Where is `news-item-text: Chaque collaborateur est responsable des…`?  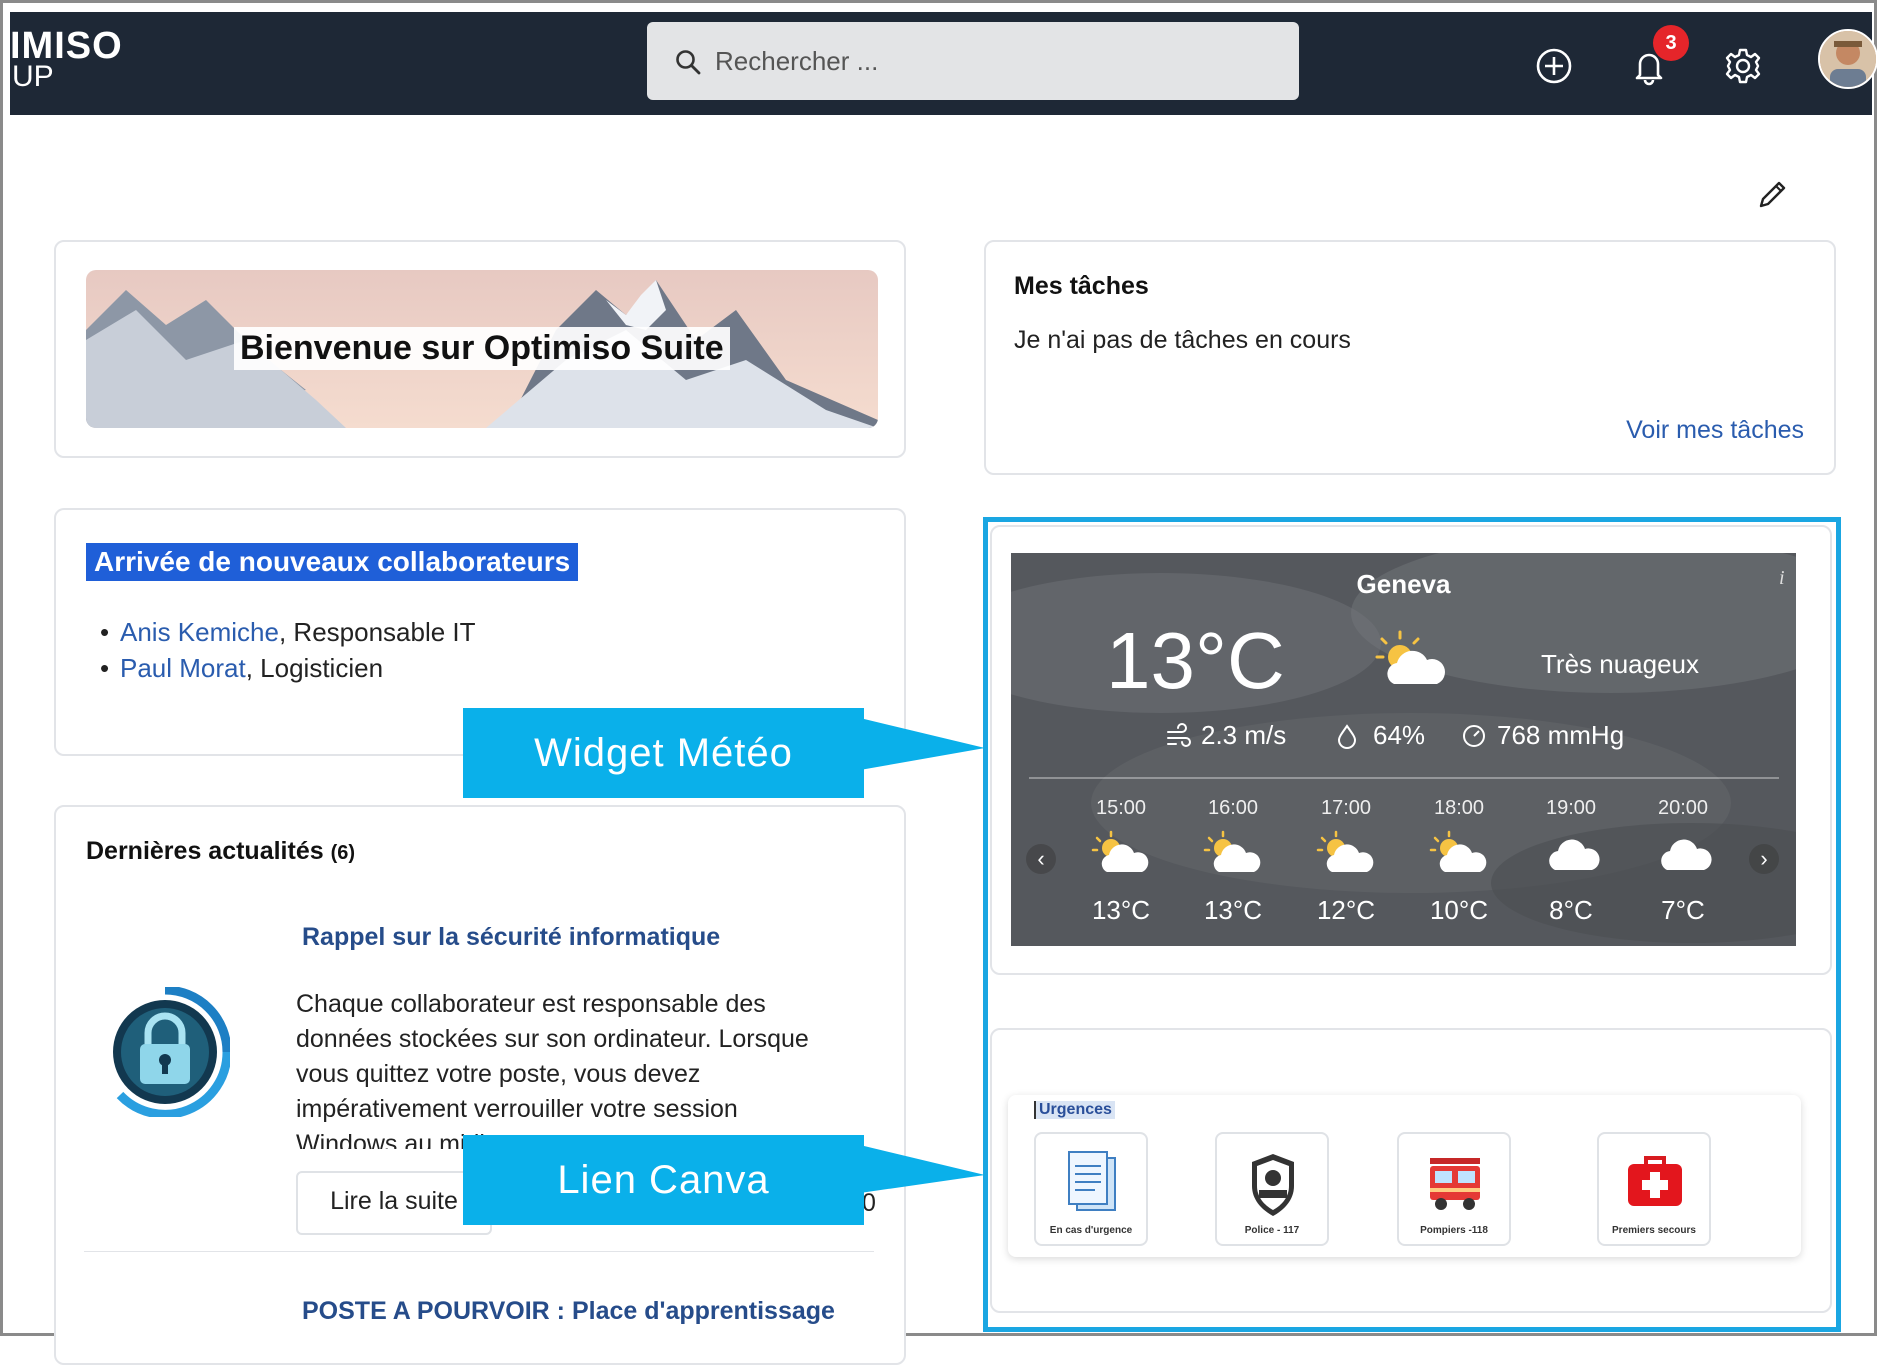 news-item-text: Chaque collaborateur est responsable des… is located at coordinates (552, 1069).